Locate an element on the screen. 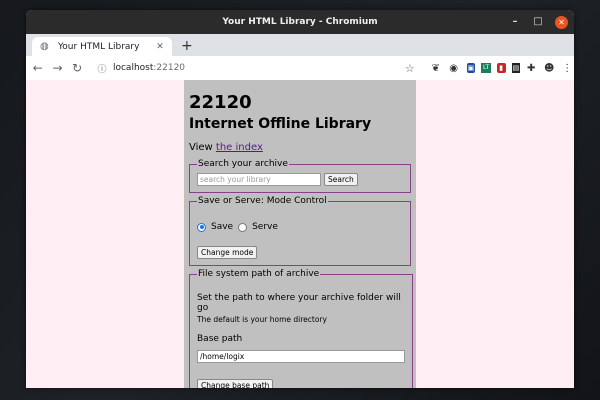 Image resolution: width=600 pixels, height=400 pixels. search-fieldset: Search your archive Search is located at coordinates (300, 176).